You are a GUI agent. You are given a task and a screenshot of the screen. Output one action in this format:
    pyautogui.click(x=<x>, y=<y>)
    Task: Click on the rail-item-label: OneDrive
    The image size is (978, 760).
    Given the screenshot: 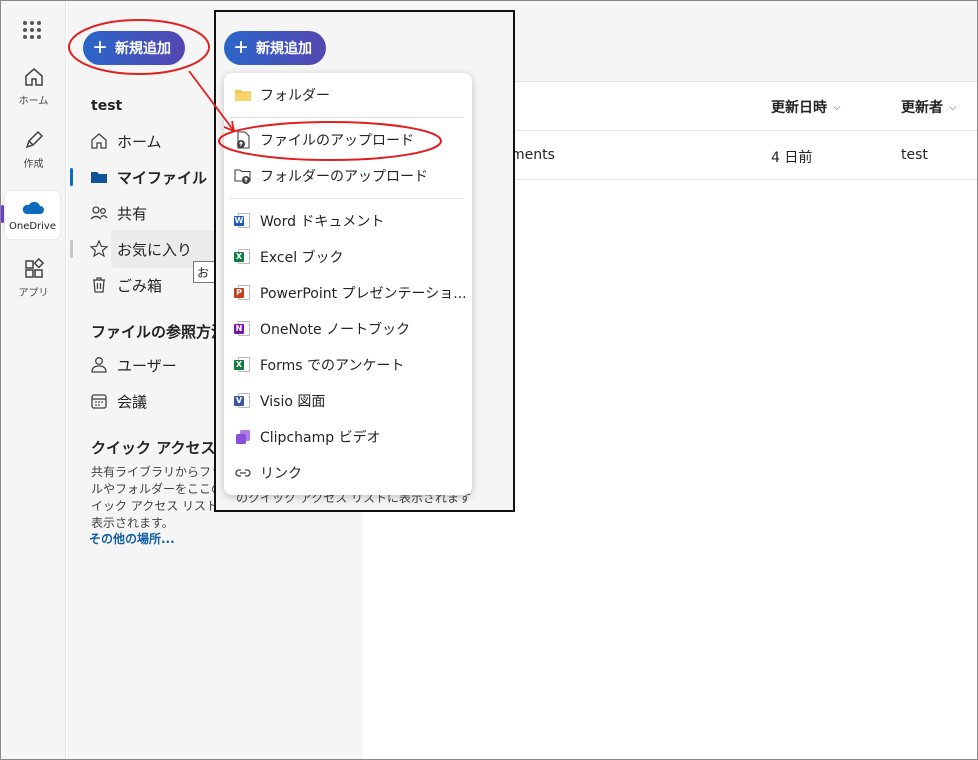 What is the action you would take?
    pyautogui.click(x=32, y=226)
    